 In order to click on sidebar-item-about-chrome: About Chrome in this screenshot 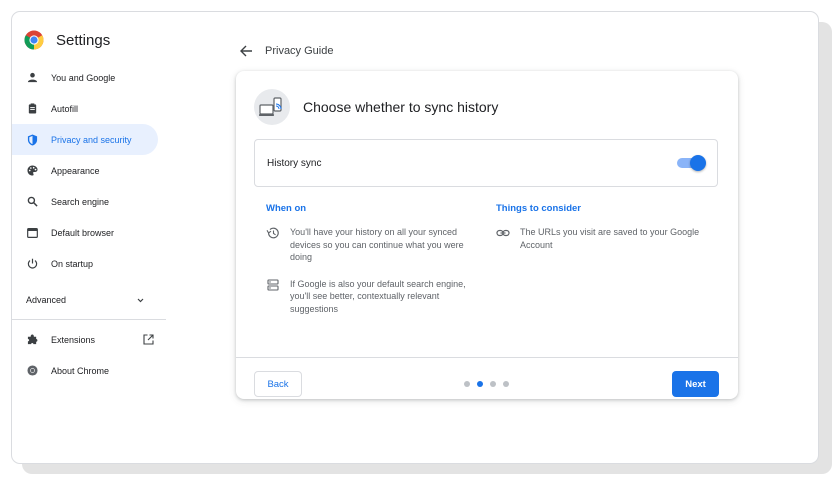, I will do `click(92, 370)`.